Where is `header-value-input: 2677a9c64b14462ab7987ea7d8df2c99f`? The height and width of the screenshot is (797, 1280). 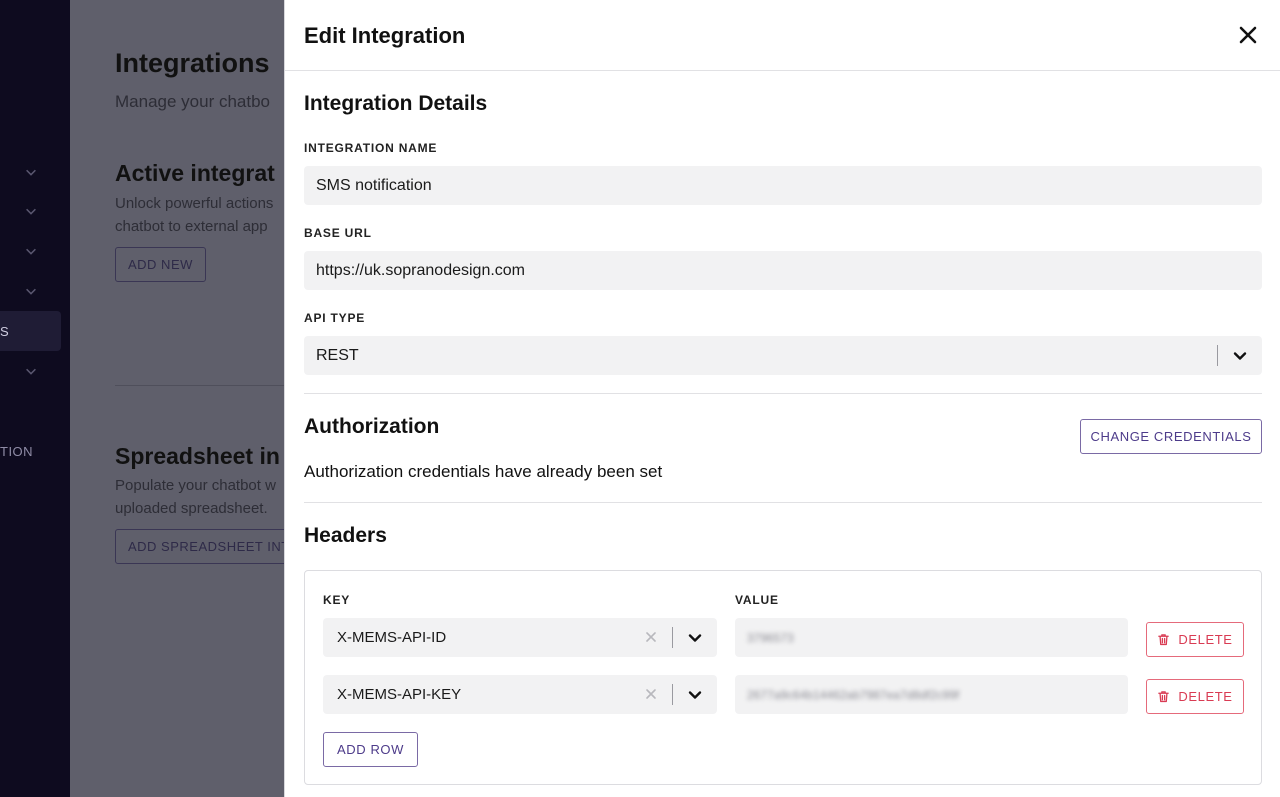
header-value-input: 2677a9c64b14462ab7987ea7d8df2c99f is located at coordinates (931, 694).